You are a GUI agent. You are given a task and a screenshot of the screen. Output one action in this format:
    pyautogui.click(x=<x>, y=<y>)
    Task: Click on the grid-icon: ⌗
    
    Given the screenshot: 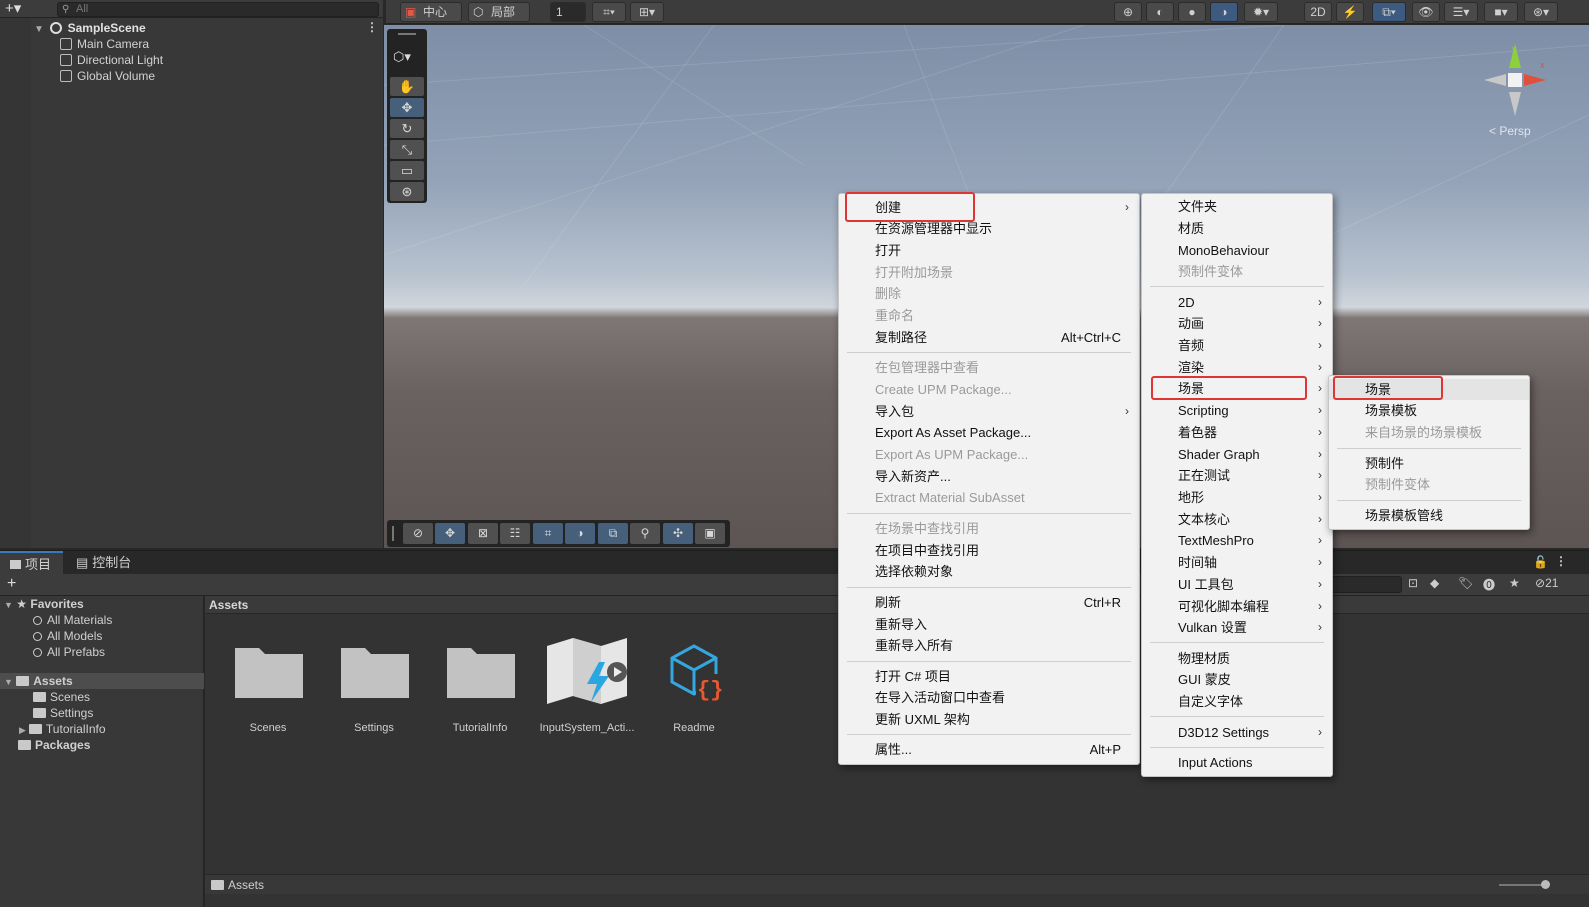 What is the action you would take?
    pyautogui.click(x=548, y=533)
    